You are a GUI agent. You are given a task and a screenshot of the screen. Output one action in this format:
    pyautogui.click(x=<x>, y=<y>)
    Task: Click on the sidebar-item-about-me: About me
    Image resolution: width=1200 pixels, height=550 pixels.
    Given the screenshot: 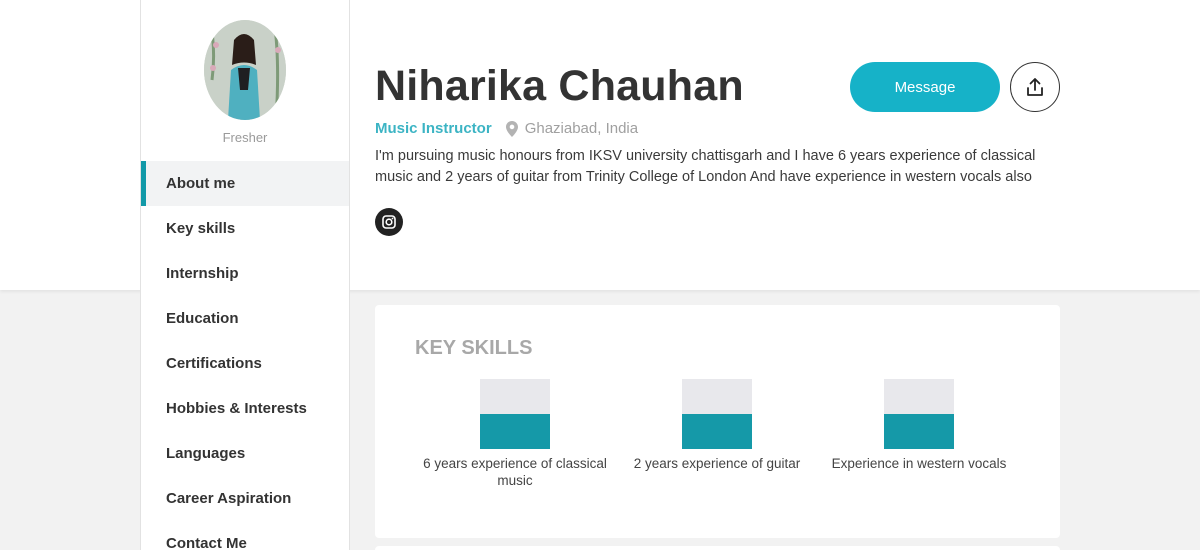 What is the action you would take?
    pyautogui.click(x=245, y=183)
    